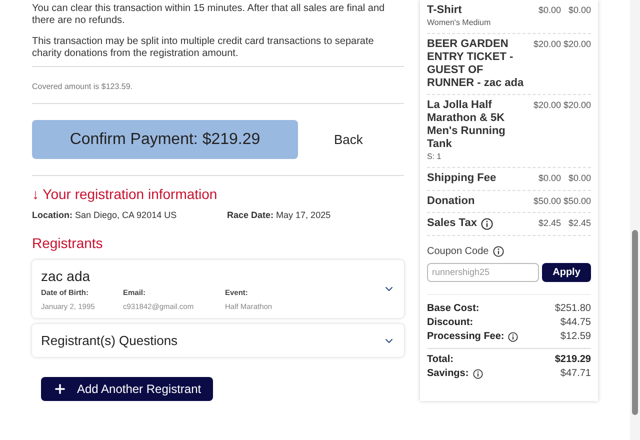 This screenshot has height=440, width=640. I want to click on scrollbar-thumb, so click(635, 322).